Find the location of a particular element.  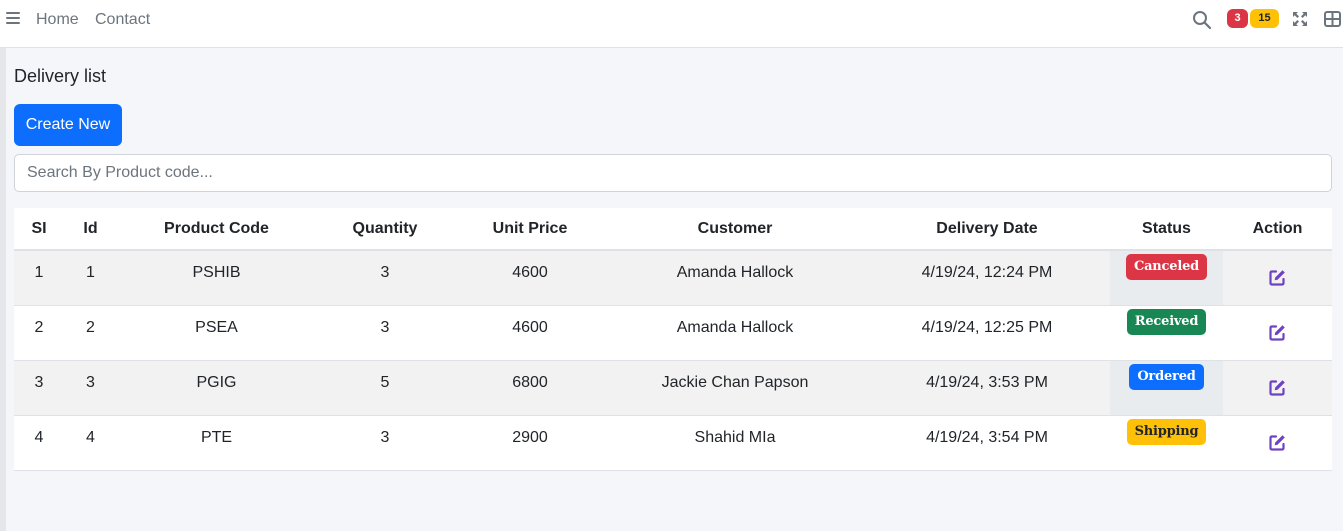

header-unit-price: Unit Price is located at coordinates (530, 229).